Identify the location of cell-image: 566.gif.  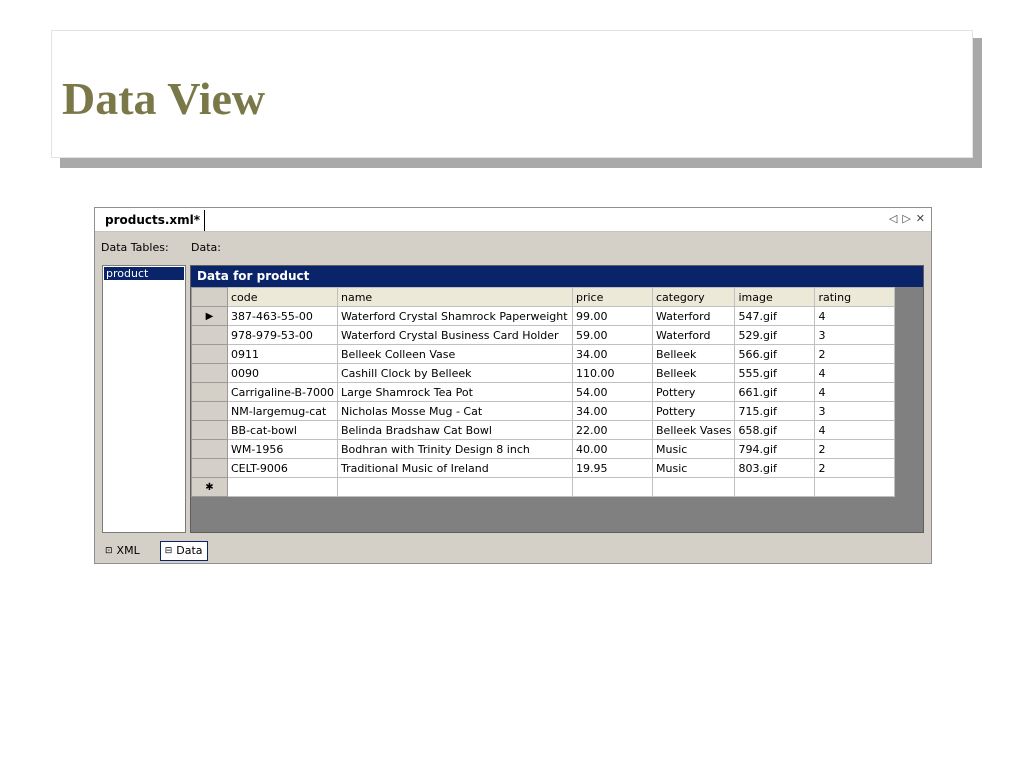
(775, 354).